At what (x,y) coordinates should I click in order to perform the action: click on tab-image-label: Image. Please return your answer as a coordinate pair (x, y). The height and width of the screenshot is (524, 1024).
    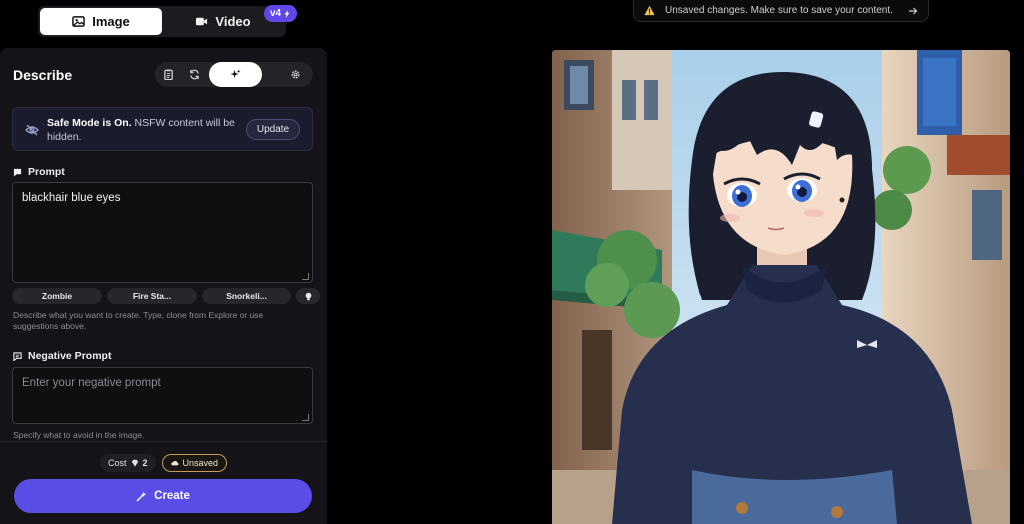
    Looking at the image, I should click on (111, 21).